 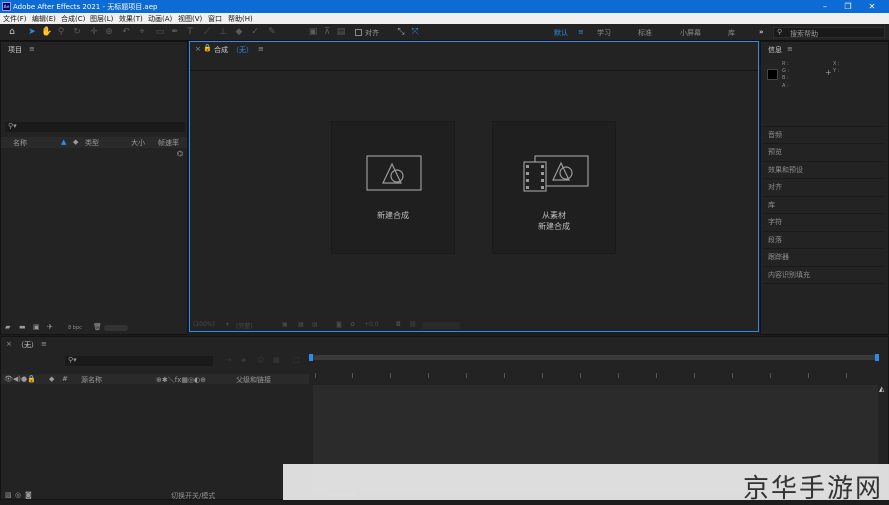 I want to click on work-area-bar, so click(x=595, y=357).